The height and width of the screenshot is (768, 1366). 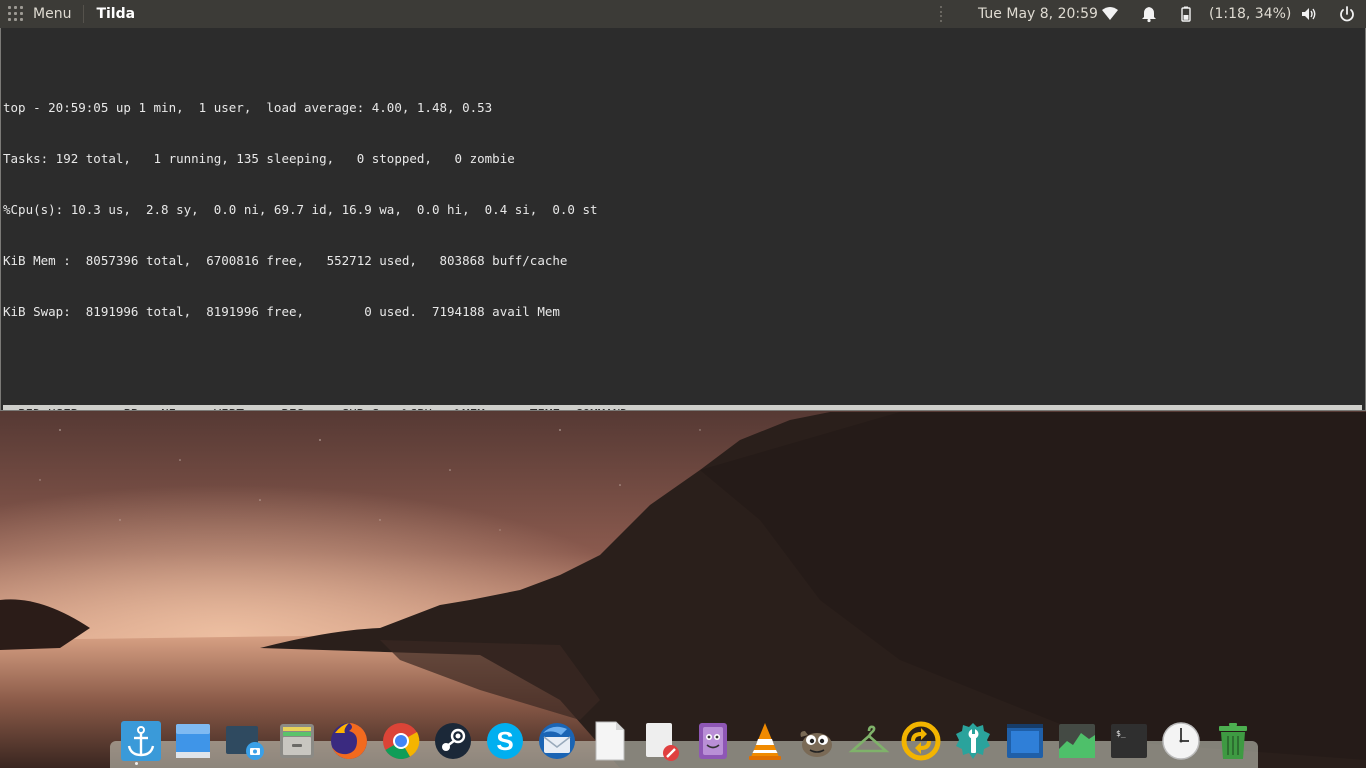 I want to click on dock-item-anchor, so click(x=141, y=741).